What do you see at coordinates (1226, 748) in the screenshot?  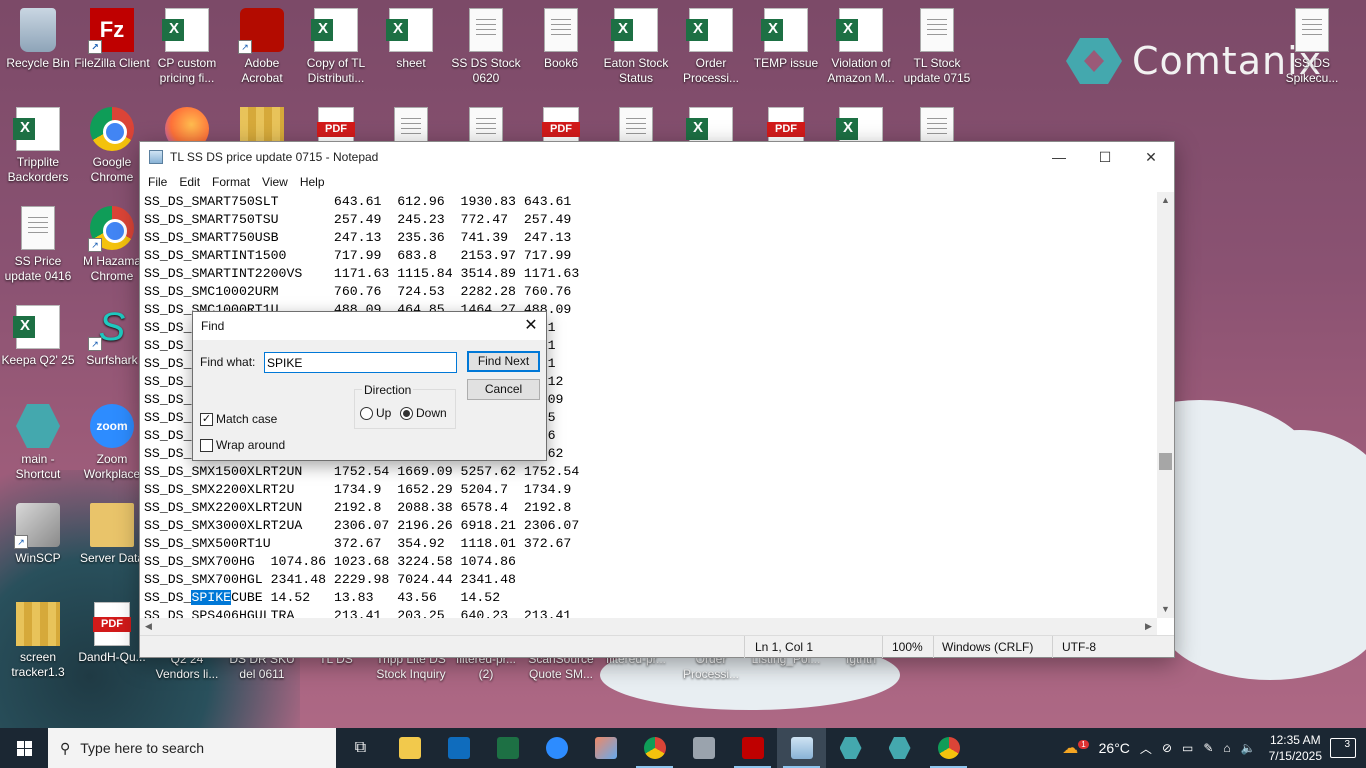 I see `wifi-icon: ⌂` at bounding box center [1226, 748].